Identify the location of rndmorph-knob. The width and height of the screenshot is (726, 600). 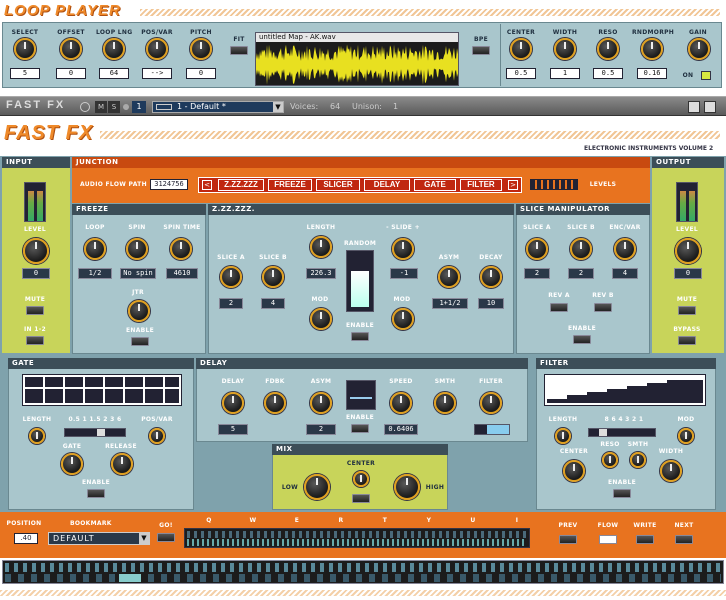
(652, 49).